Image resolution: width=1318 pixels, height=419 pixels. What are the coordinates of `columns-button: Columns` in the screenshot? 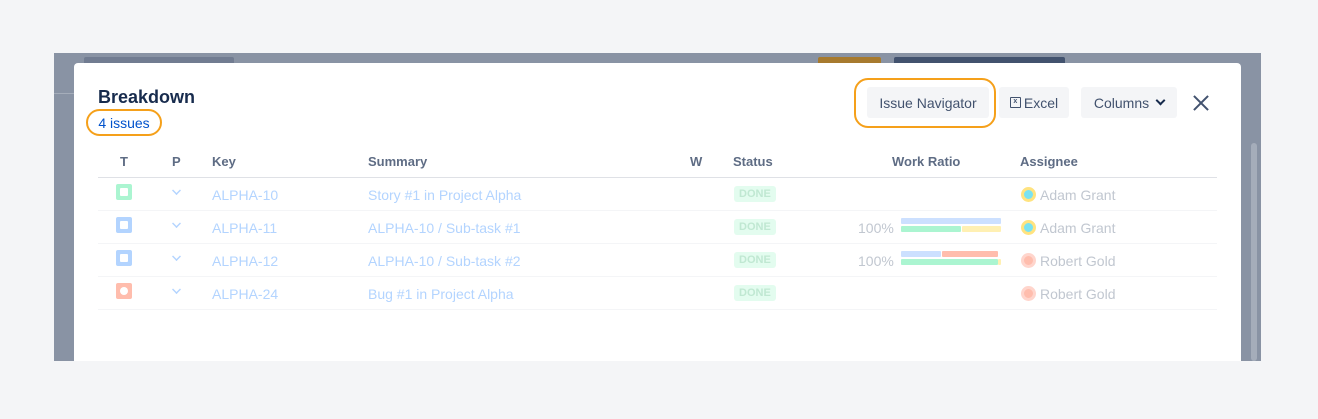 It's located at (1129, 102).